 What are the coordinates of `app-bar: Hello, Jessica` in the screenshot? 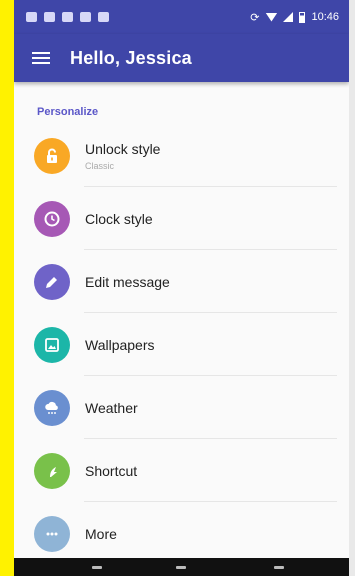 It's located at (181, 58).